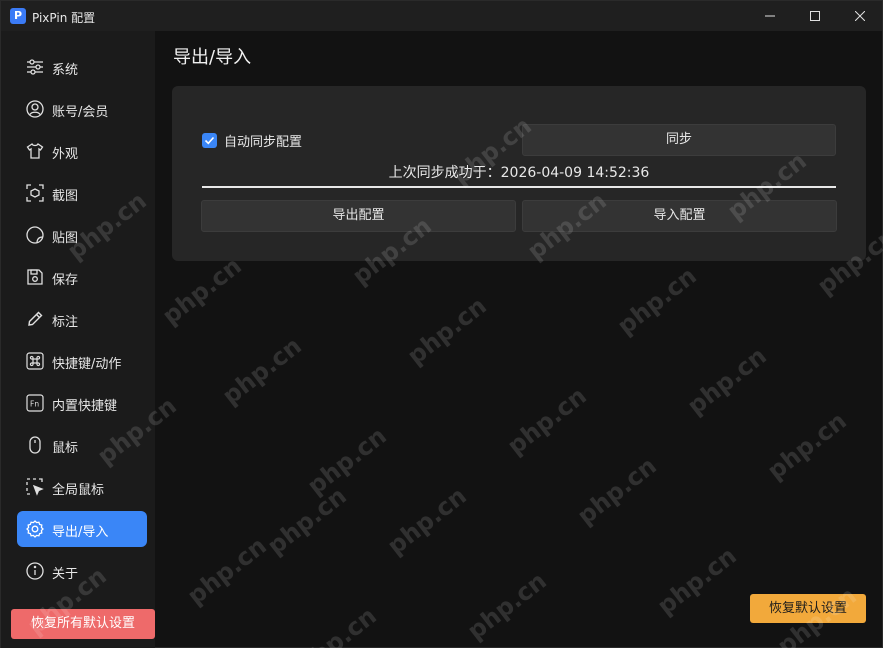 This screenshot has width=883, height=648. Describe the element at coordinates (35, 109) in the screenshot. I see `user-icon` at that location.